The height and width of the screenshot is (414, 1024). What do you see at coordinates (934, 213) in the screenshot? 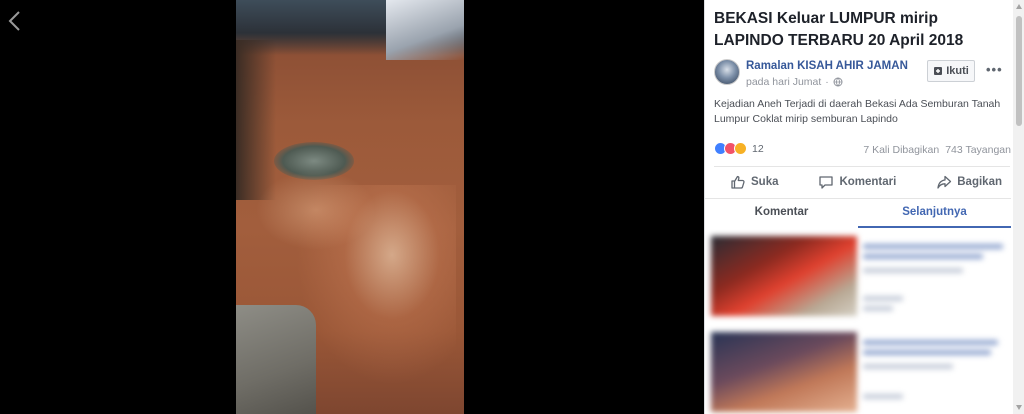
I see `tab-next: Selanjutnya` at bounding box center [934, 213].